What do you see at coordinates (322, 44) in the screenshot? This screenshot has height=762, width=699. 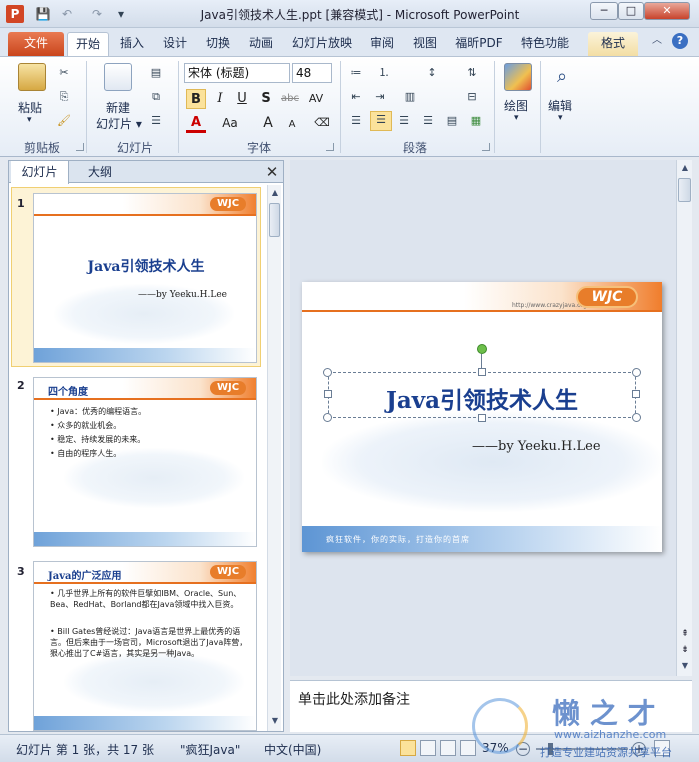 I see `tab-slideshow: 幻灯片放映` at bounding box center [322, 44].